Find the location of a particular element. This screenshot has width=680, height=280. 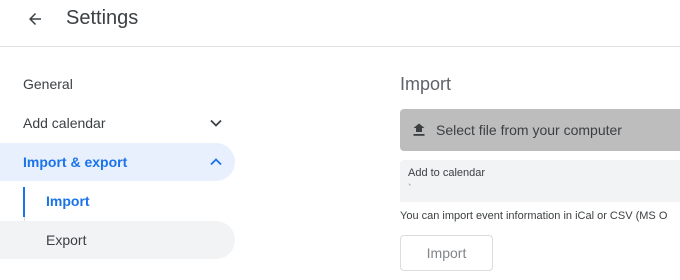

import-button: Import is located at coordinates (446, 253).